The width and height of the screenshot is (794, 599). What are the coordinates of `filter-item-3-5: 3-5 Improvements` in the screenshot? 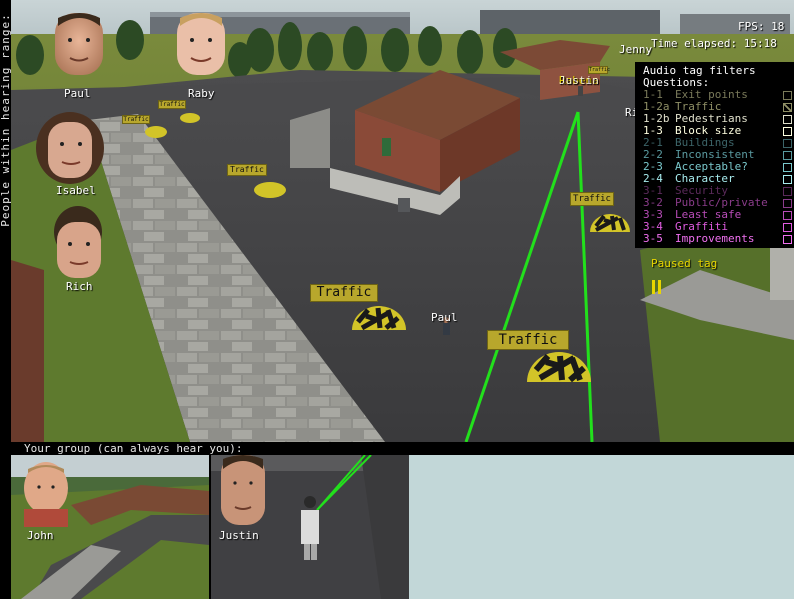 It's located at (698, 239).